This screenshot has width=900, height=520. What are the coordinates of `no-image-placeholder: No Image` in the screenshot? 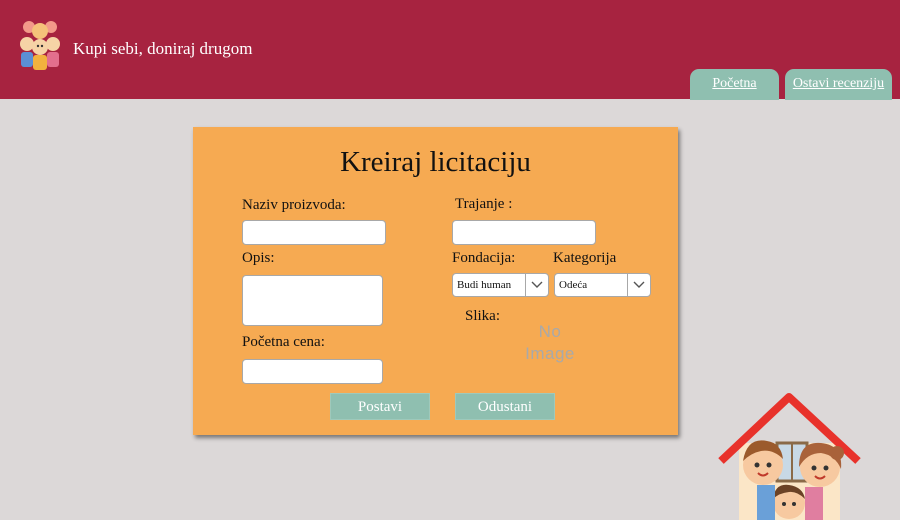 It's located at (550, 343).